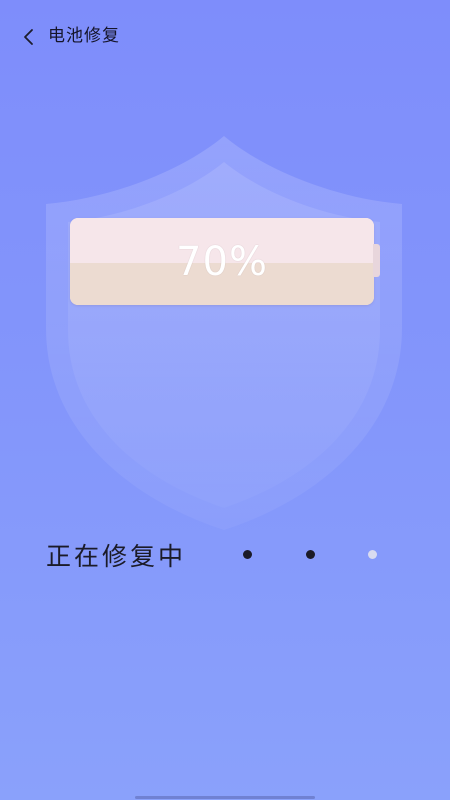 The image size is (450, 800). I want to click on app-header: 电池修复, so click(225, 36).